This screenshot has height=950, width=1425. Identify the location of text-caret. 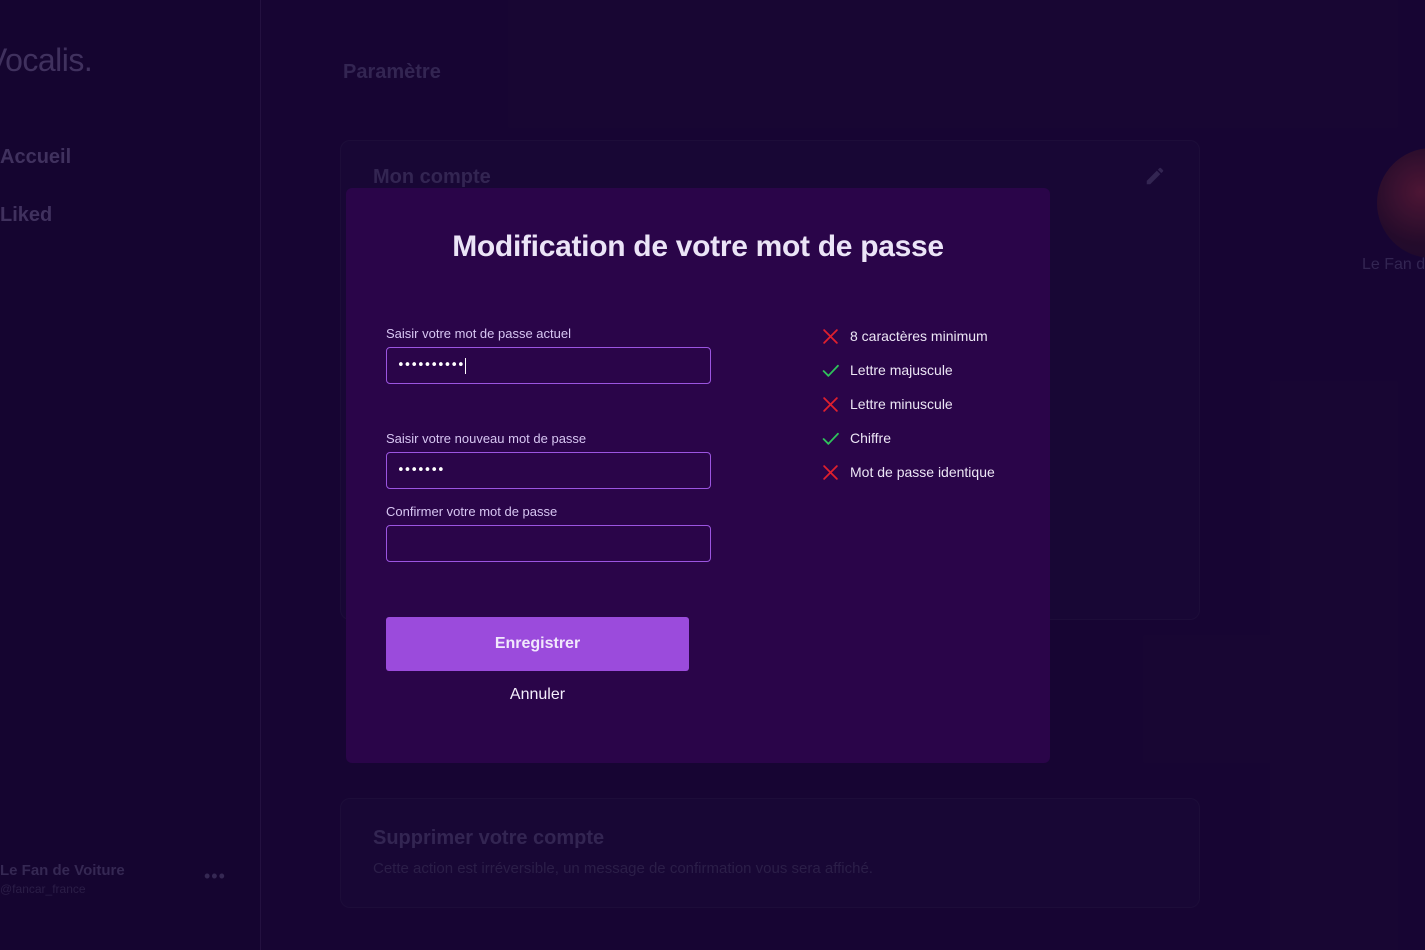
(465, 365).